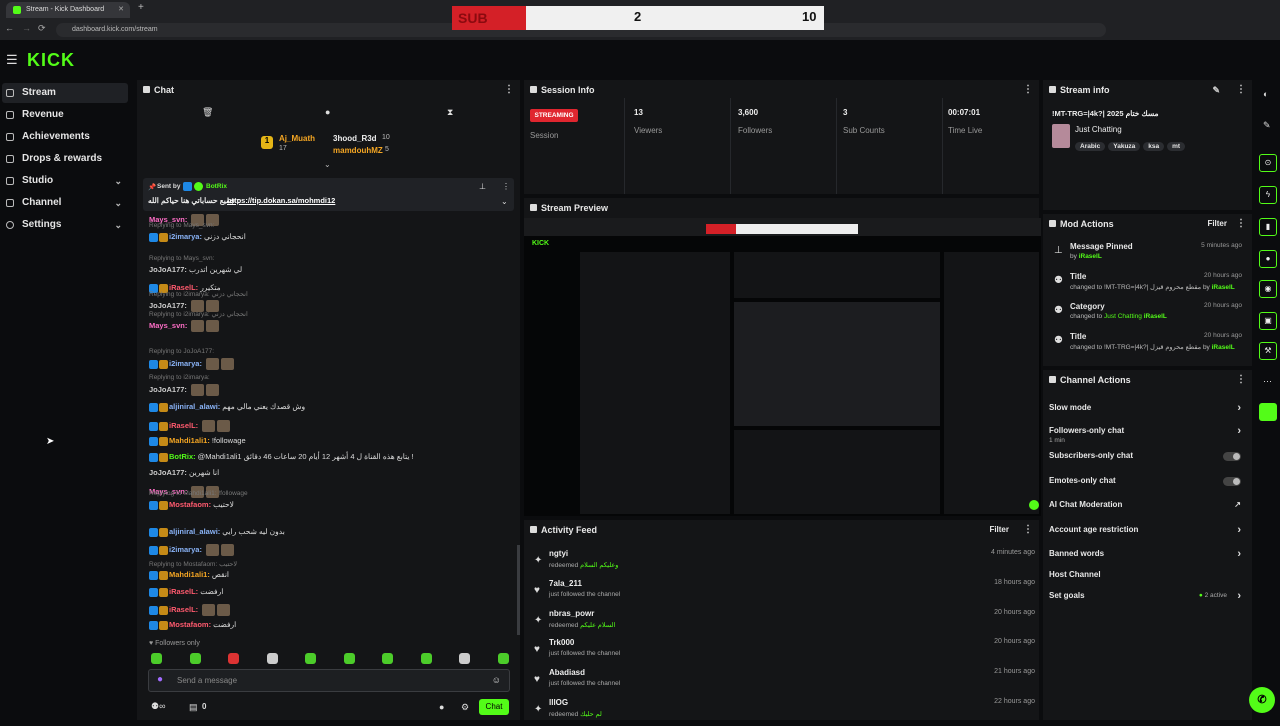 This screenshot has width=1280, height=726. What do you see at coordinates (1262, 700) in the screenshot?
I see `help-chat-icon: ✆` at bounding box center [1262, 700].